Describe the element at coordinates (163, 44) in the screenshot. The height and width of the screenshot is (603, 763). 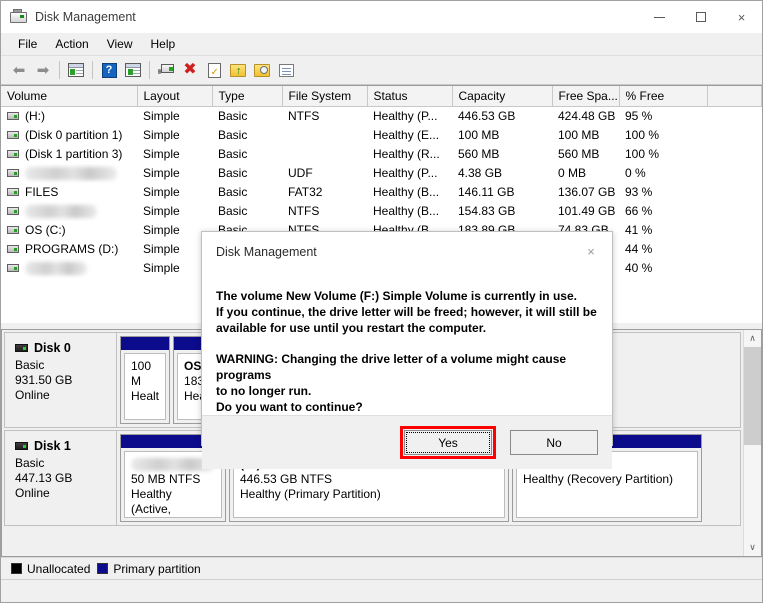
I see `menu-help: Help` at that location.